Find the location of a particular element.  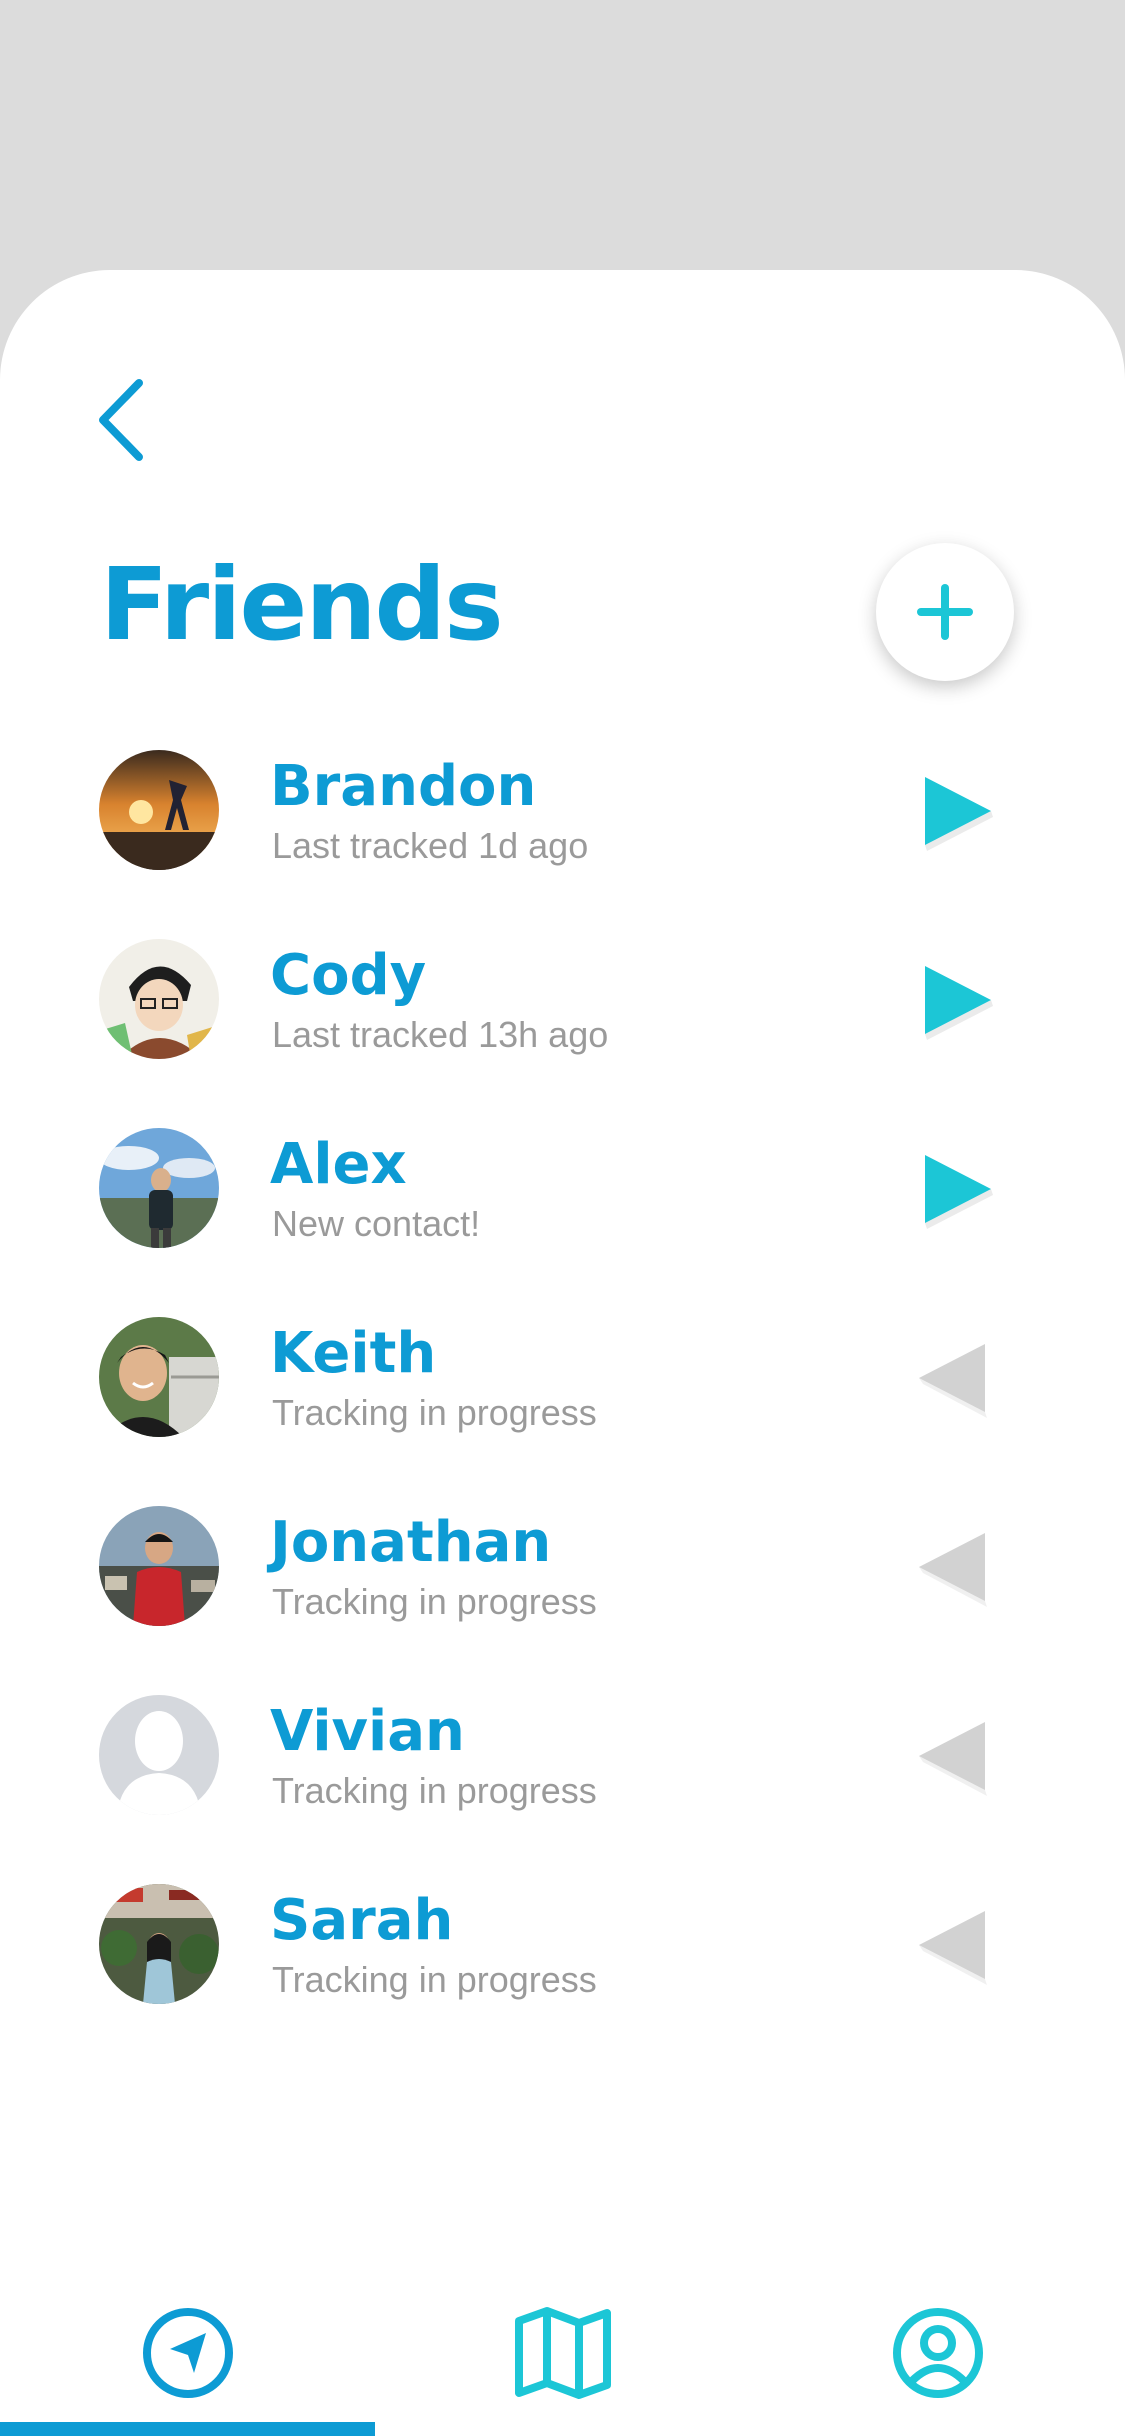

friend-row-brandon: Brandon Last tracked 1d ago is located at coordinates (562, 832).